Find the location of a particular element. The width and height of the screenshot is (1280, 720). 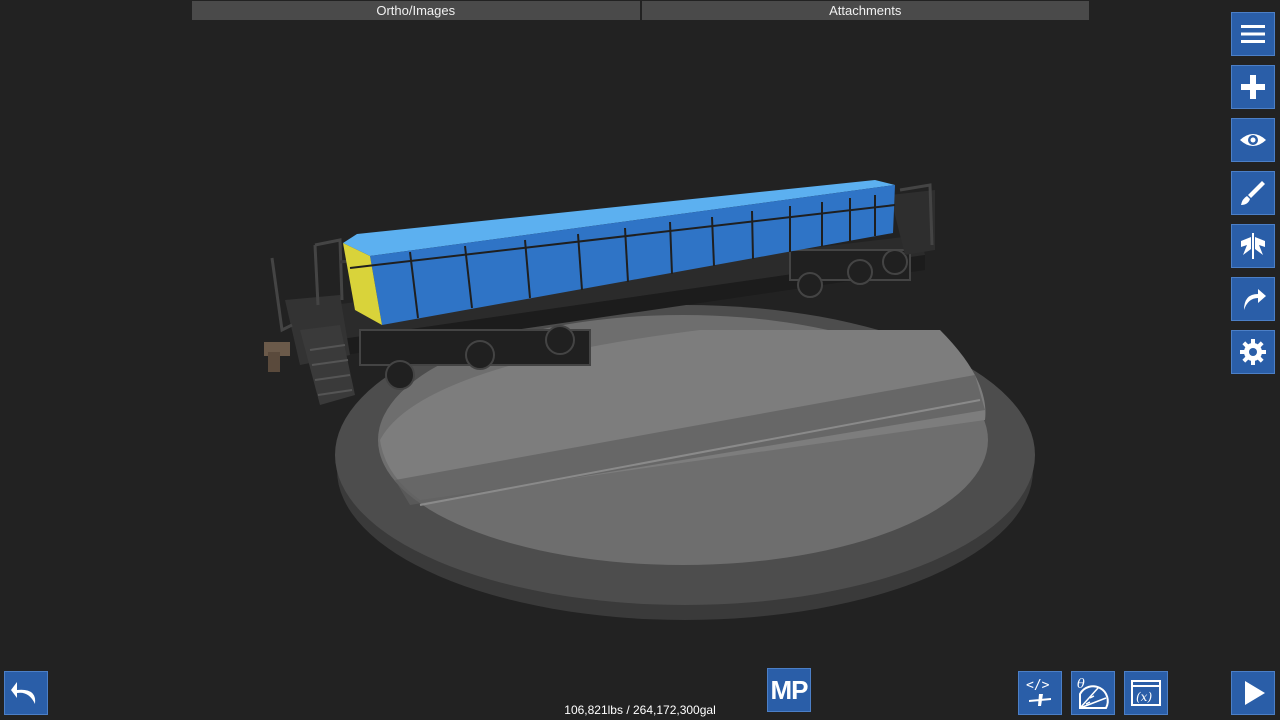

gear-icon is located at coordinates (1253, 352).